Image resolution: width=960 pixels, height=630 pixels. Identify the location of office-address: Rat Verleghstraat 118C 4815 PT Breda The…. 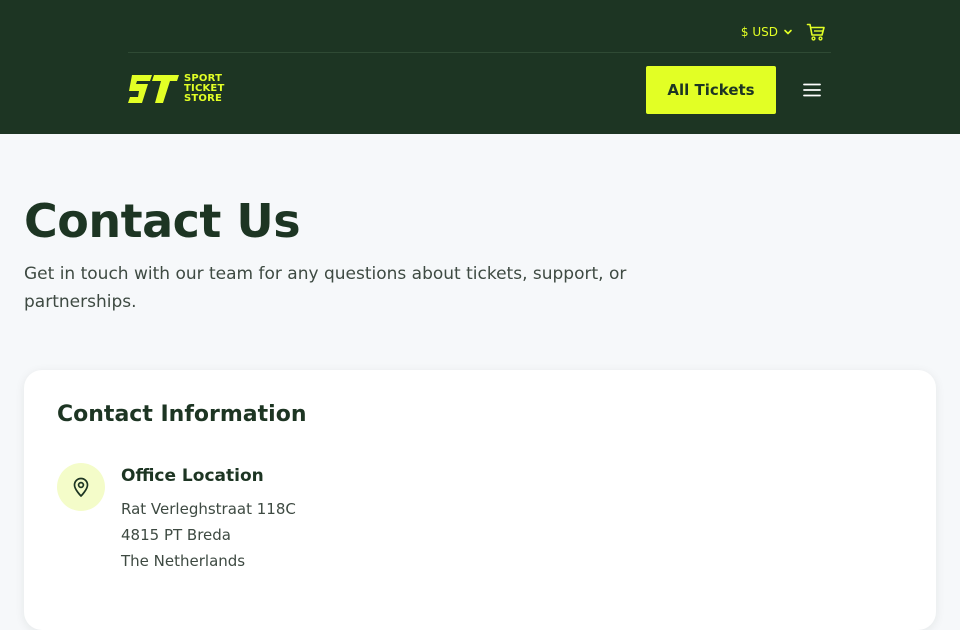
(208, 535).